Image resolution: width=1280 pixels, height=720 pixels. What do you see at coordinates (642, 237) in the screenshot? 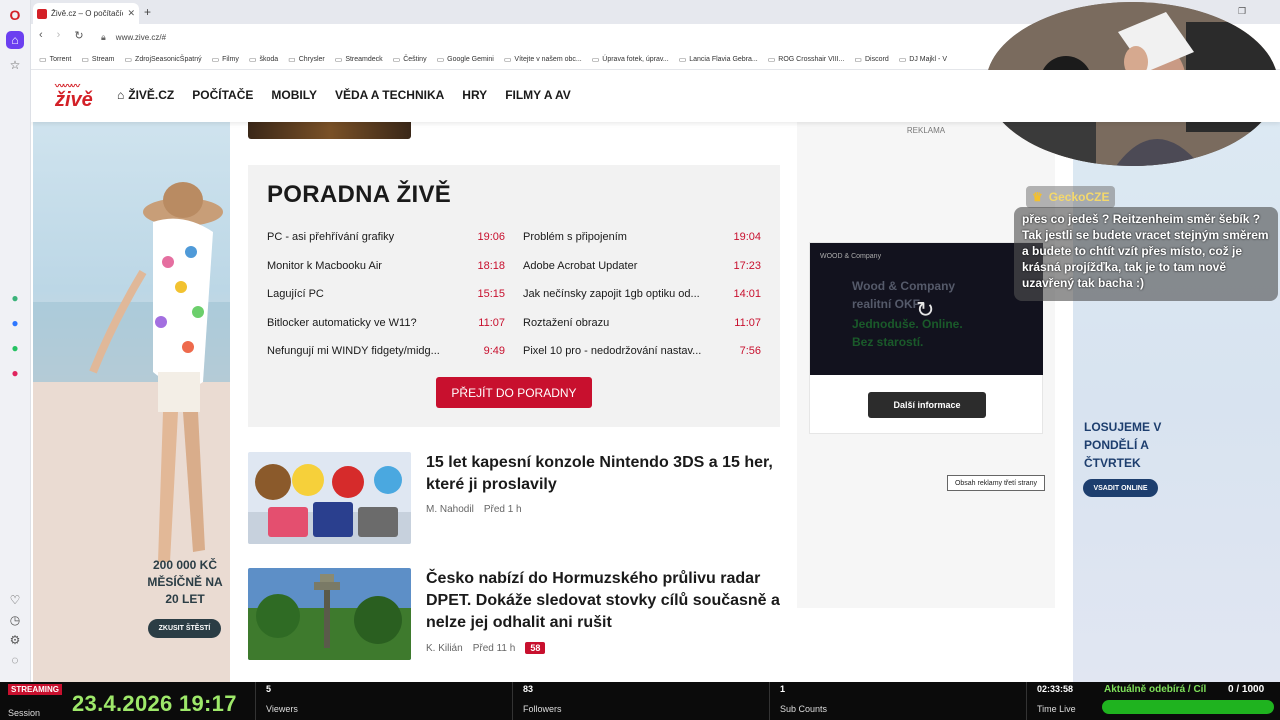
I see `poradna-question: Problém s připojením 19:04` at bounding box center [642, 237].